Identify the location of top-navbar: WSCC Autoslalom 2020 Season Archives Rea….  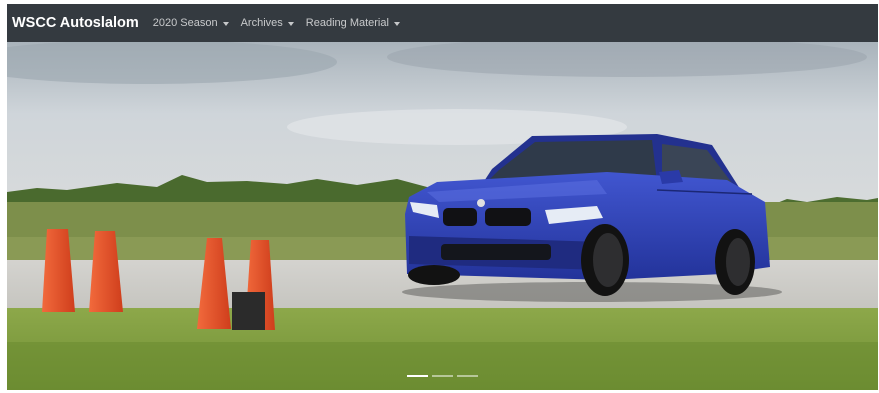
(442, 23).